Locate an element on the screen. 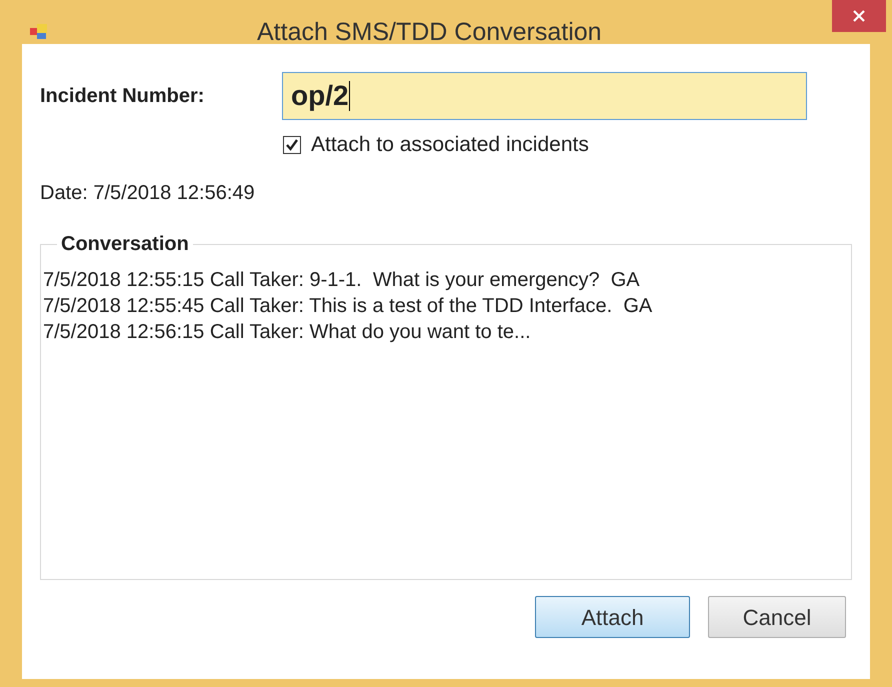 The image size is (892, 687). app-icon is located at coordinates (39, 32).